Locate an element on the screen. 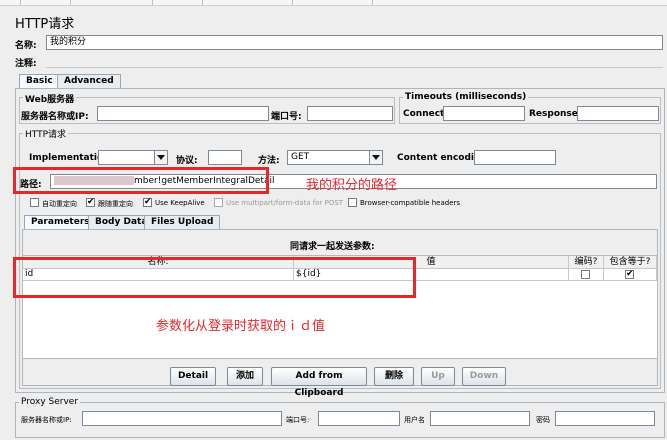 Image resolution: width=667 pixels, height=440 pixels. delete-button: 删除 is located at coordinates (394, 376).